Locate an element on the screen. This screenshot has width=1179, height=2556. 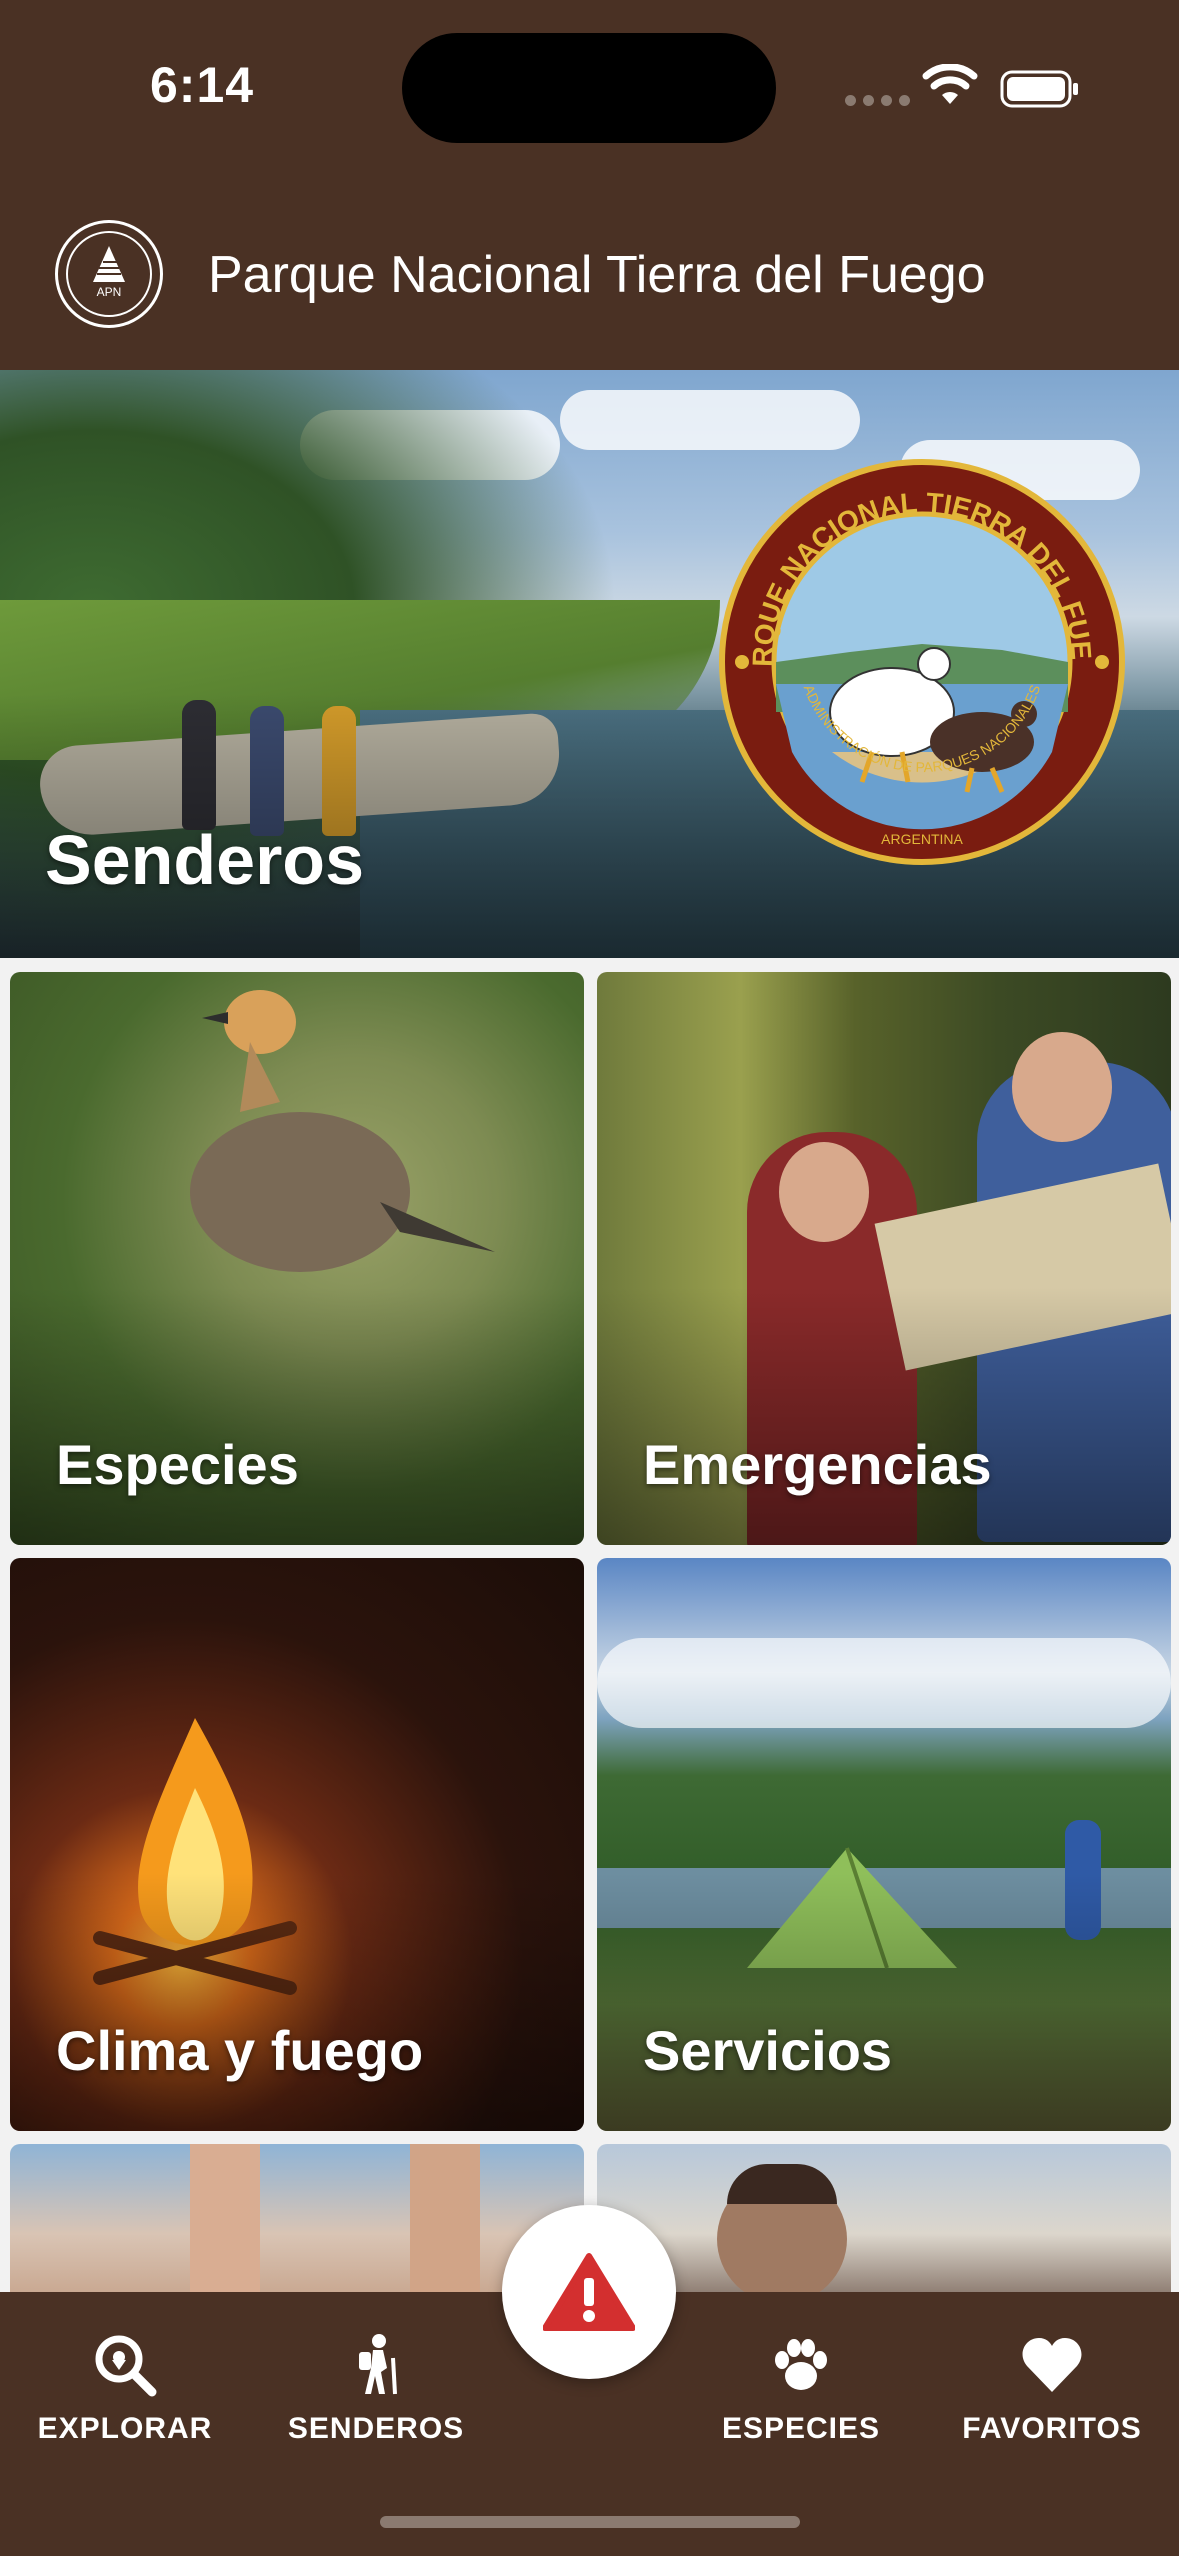
app-header: APN Parque Nacional Tierra del Fuego is located at coordinates (589, 272).